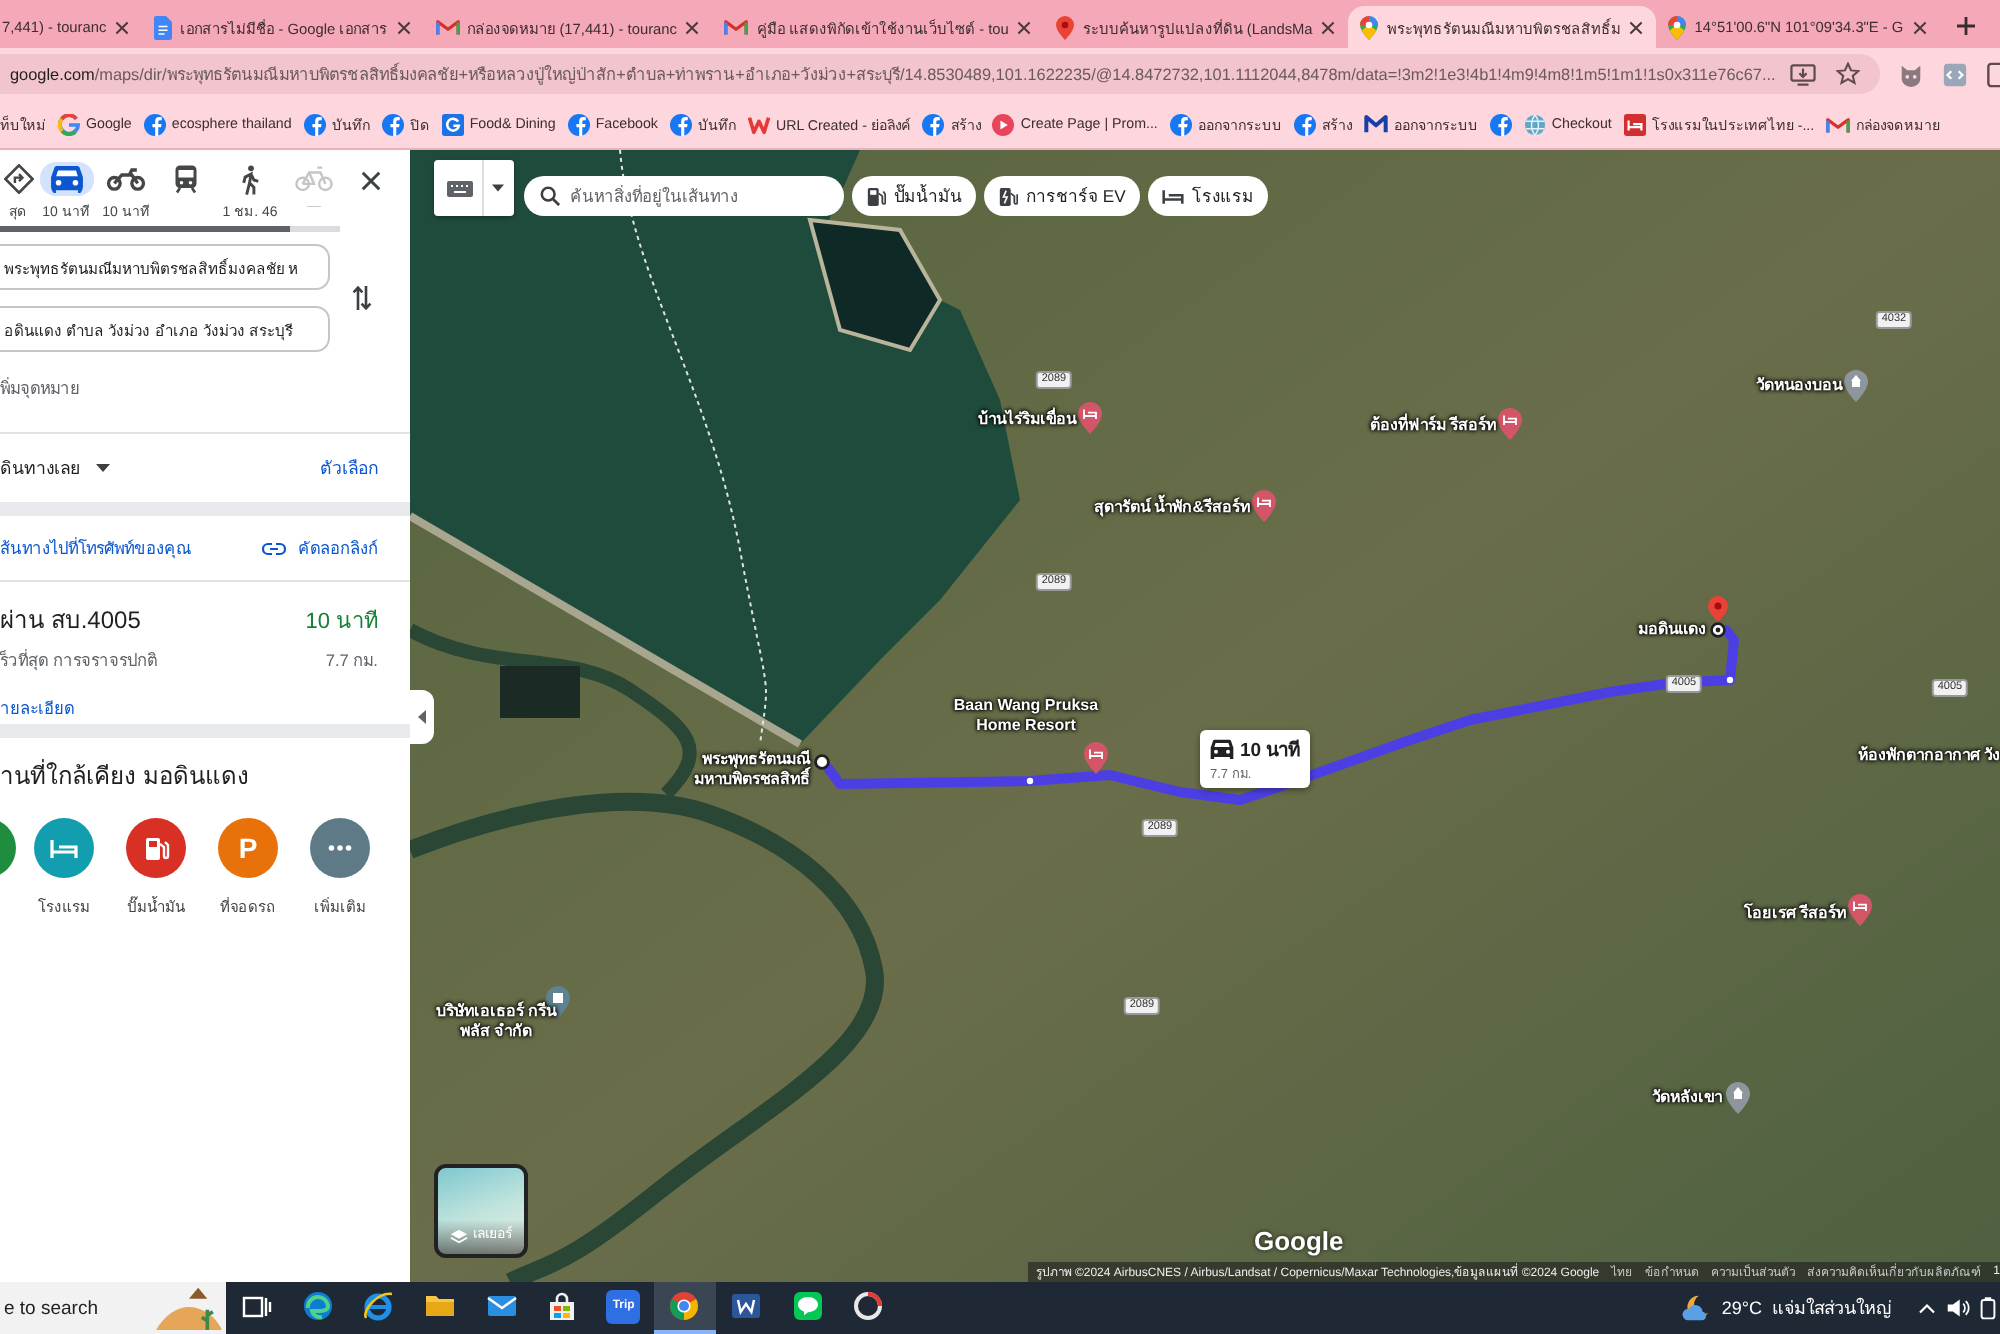 The width and height of the screenshot is (2000, 1334). I want to click on link-icon, so click(274, 548).